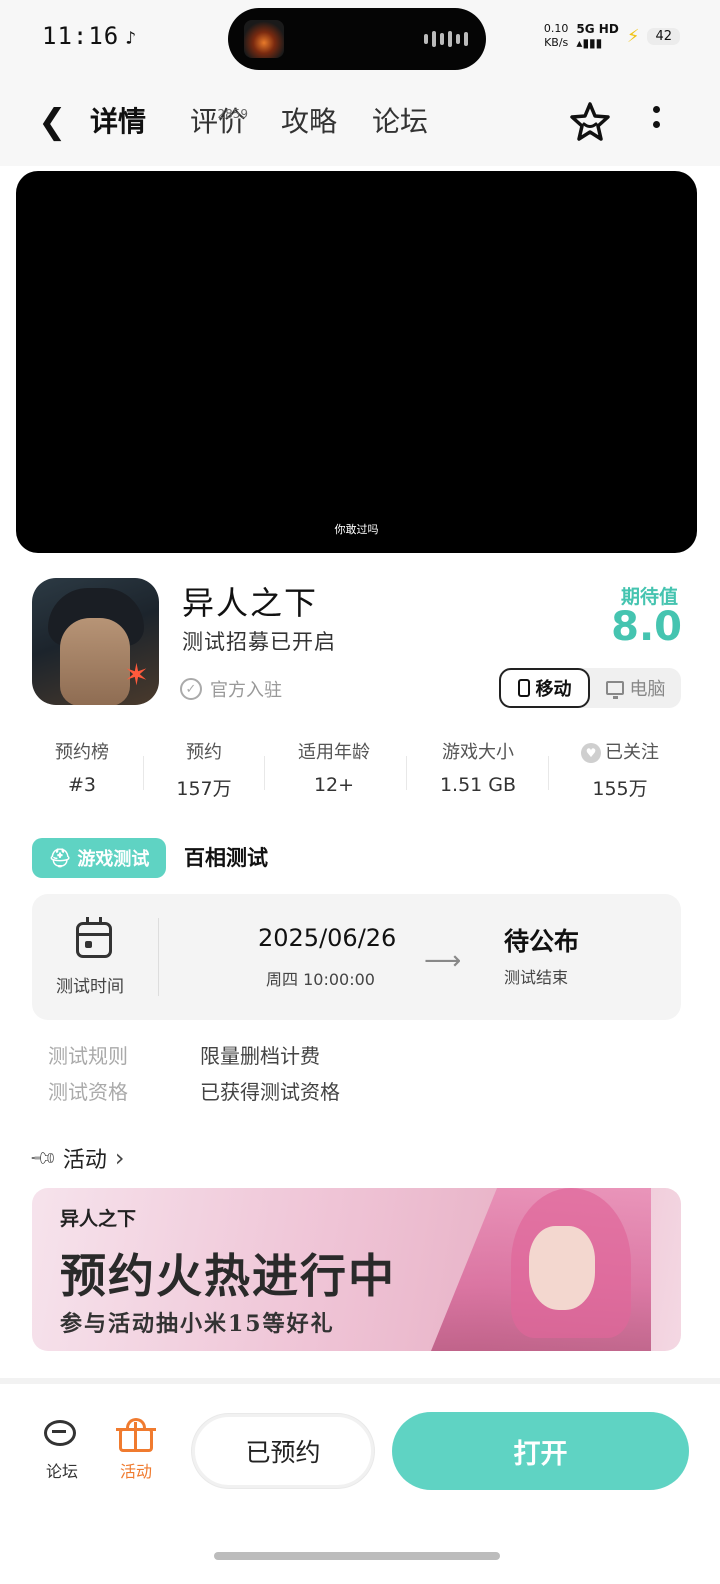 This screenshot has width=720, height=1584. I want to click on test-weekday-time: 周四 10:00:00, so click(320, 979).